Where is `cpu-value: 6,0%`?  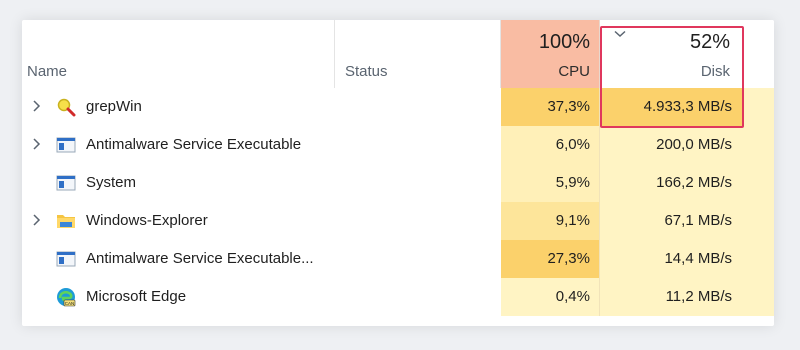 cpu-value: 6,0% is located at coordinates (572, 144).